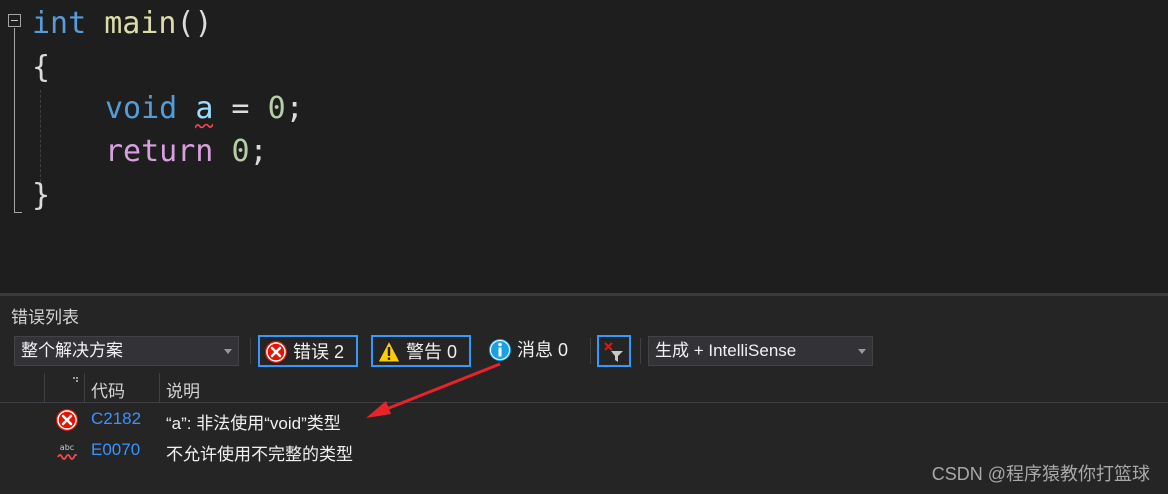 The width and height of the screenshot is (1168, 494). Describe the element at coordinates (389, 351) in the screenshot. I see `warning-icon` at that location.